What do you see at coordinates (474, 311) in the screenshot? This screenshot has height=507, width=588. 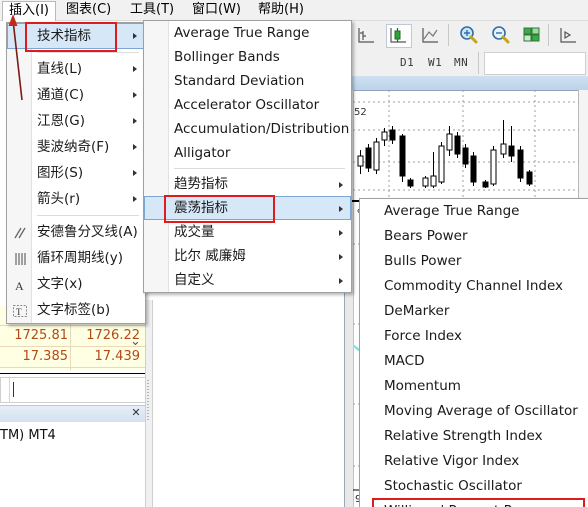 I see `oscillator-menu-item-4: DeMarker` at bounding box center [474, 311].